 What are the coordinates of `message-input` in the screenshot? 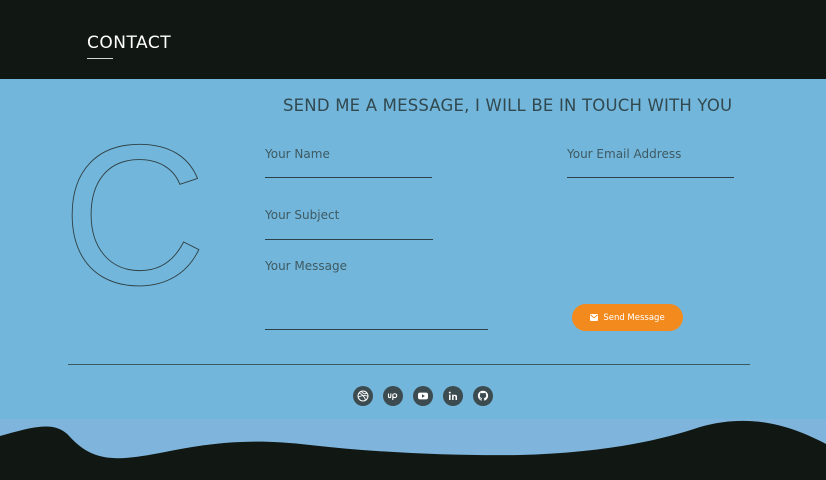 It's located at (376, 318).